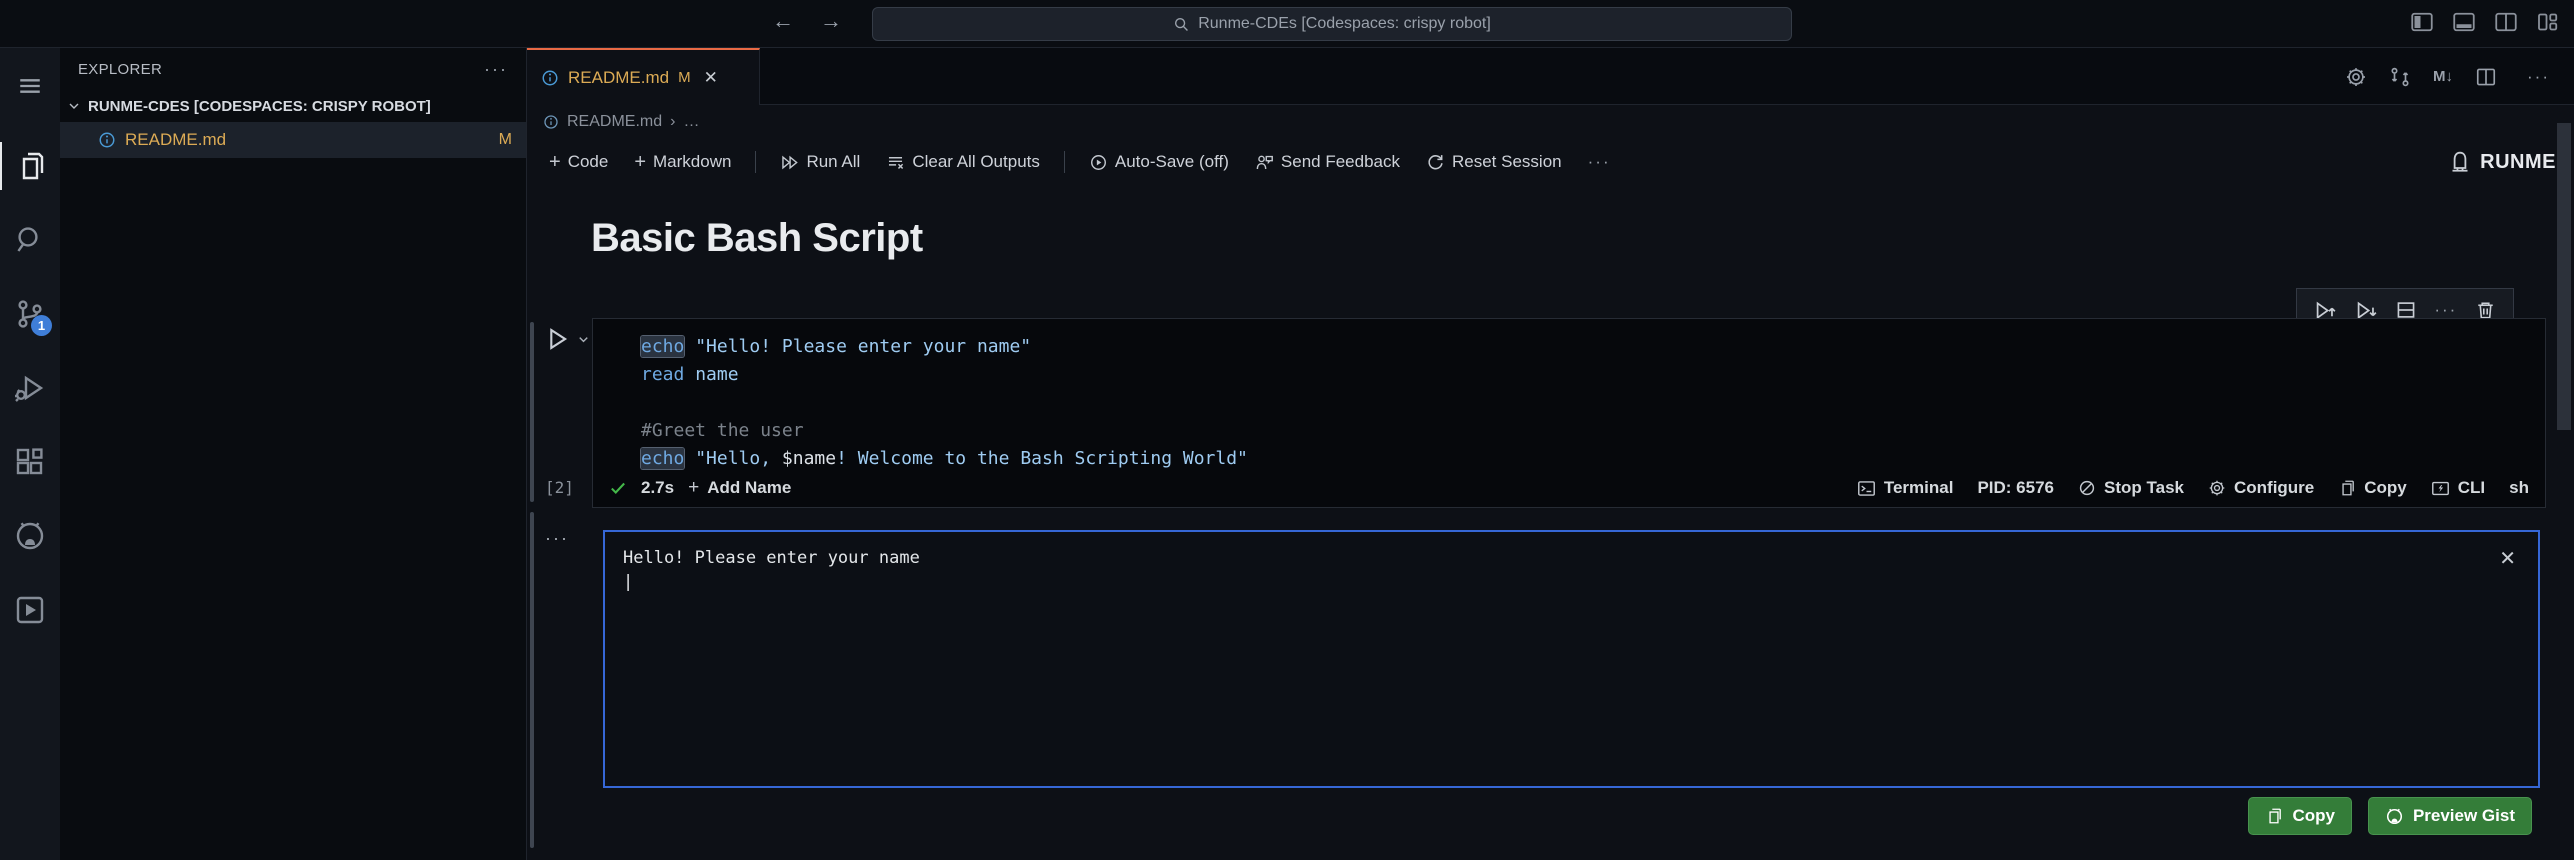 The height and width of the screenshot is (860, 2574). I want to click on menu-icon, so click(30, 86).